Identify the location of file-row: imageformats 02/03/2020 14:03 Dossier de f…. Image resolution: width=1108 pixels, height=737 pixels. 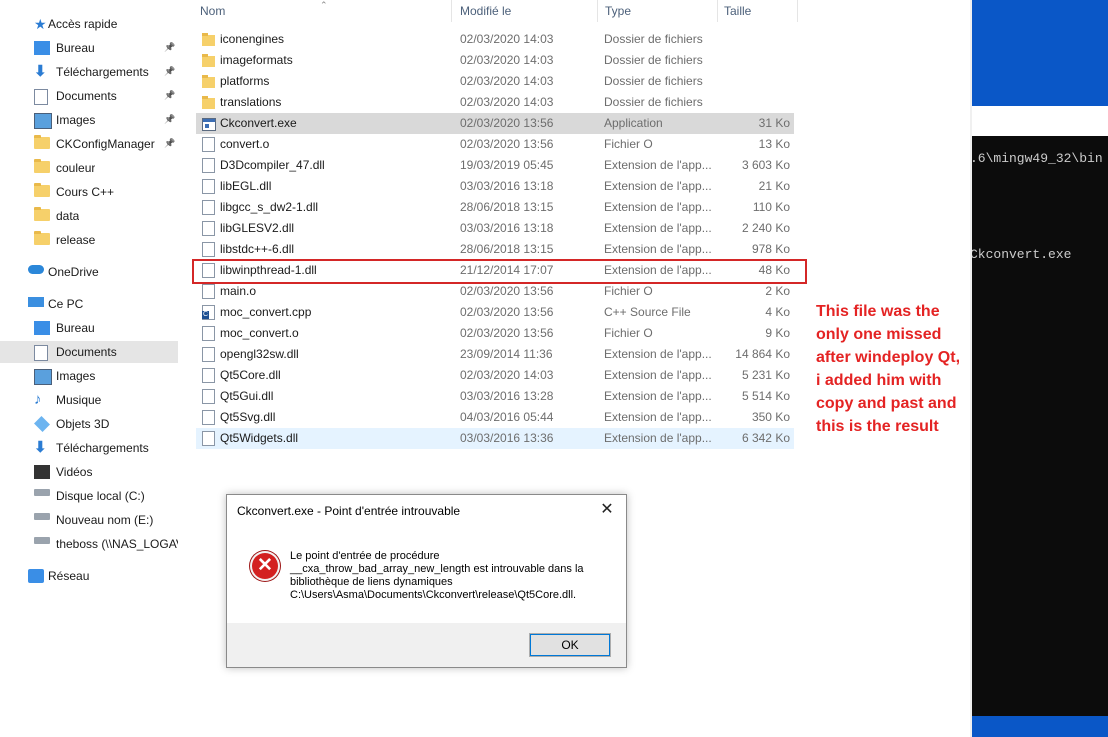
(495, 60).